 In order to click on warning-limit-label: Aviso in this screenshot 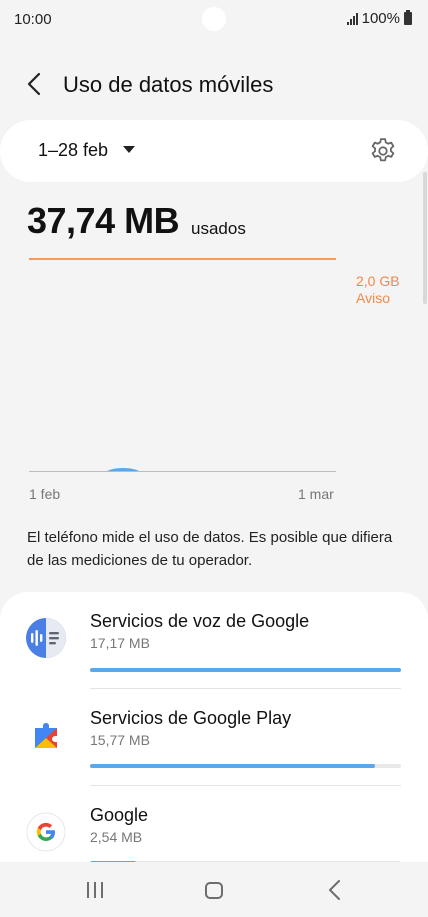, I will do `click(373, 298)`.